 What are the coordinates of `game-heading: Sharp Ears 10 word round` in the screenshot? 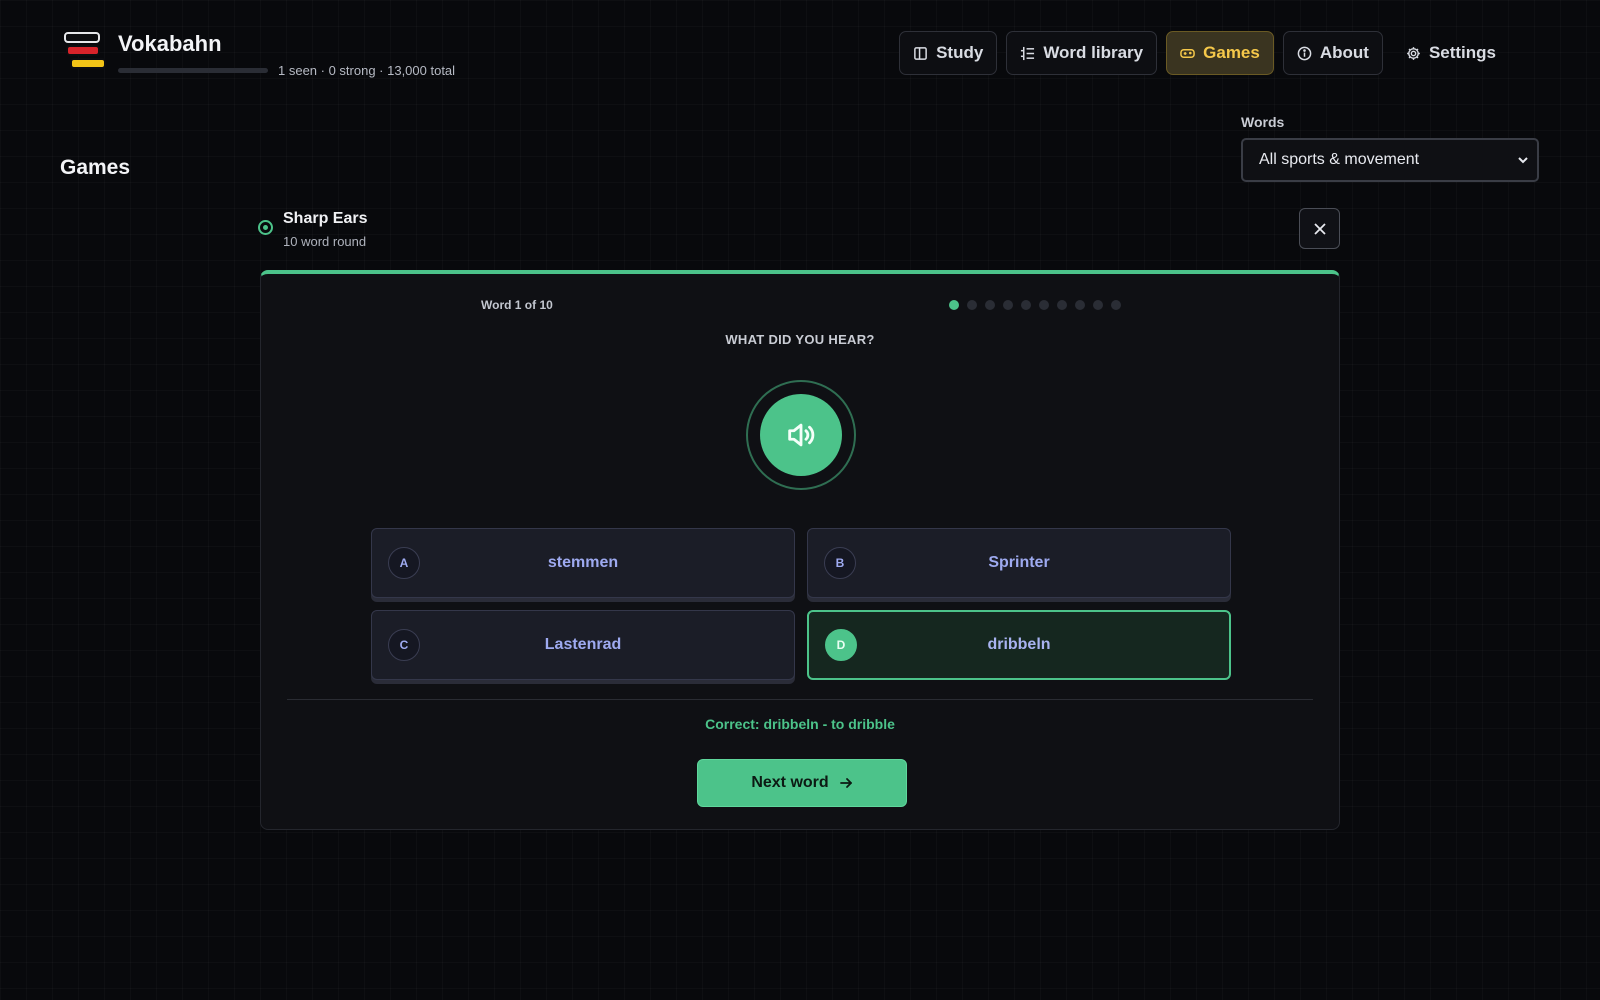 It's located at (312, 229).